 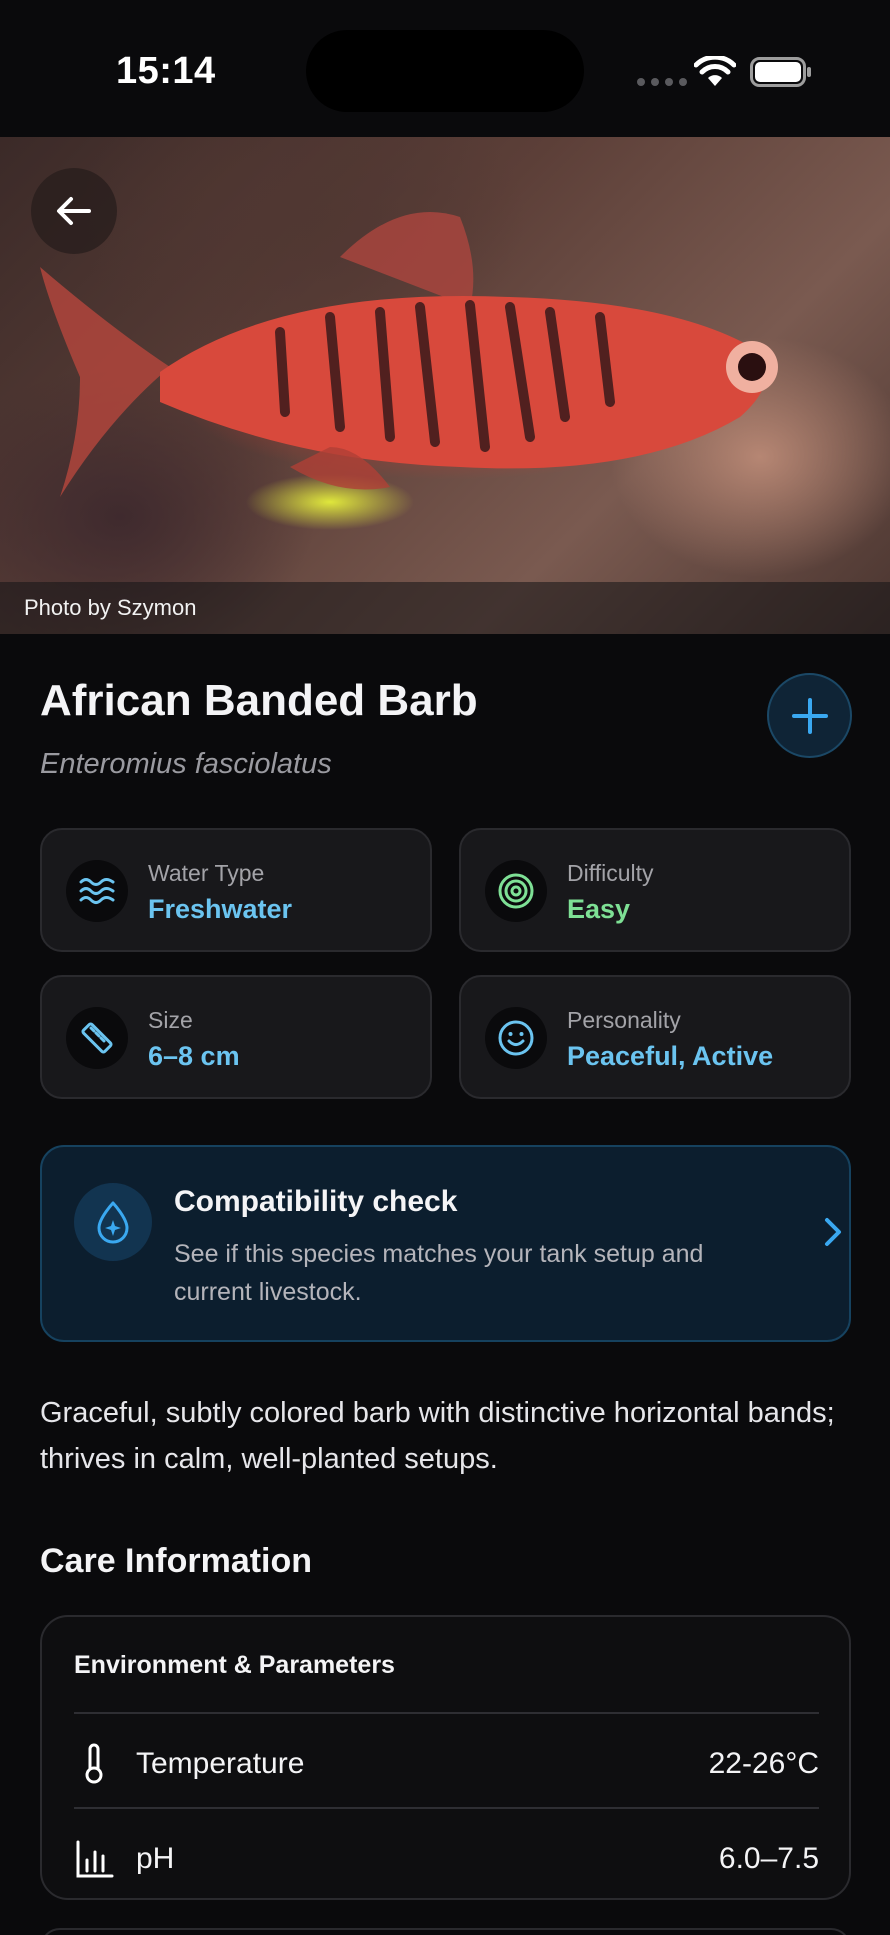 What do you see at coordinates (662, 82) in the screenshot?
I see `cellular-signal-icon` at bounding box center [662, 82].